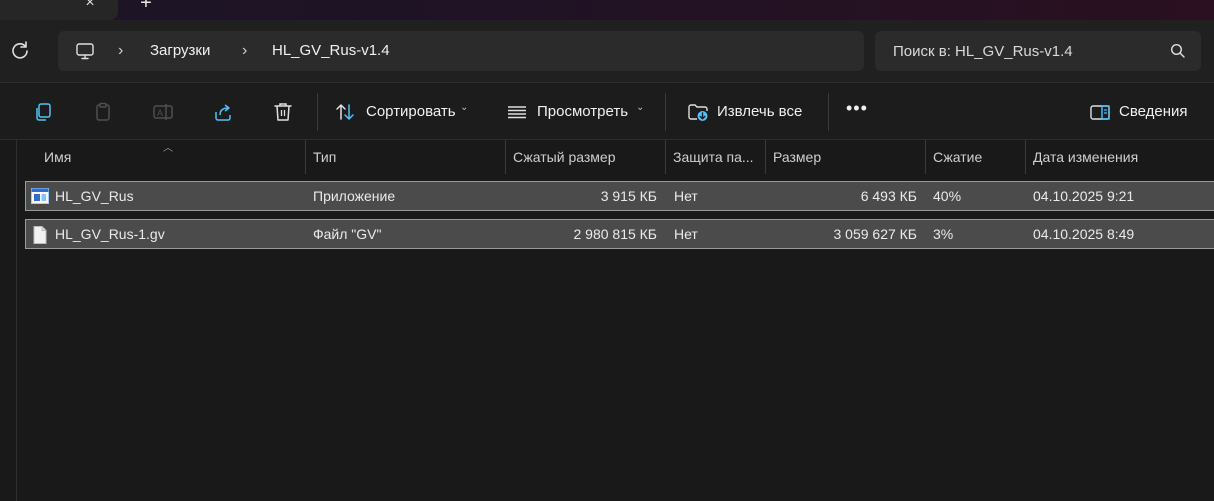  I want to click on new-tab-button: +, so click(146, 6).